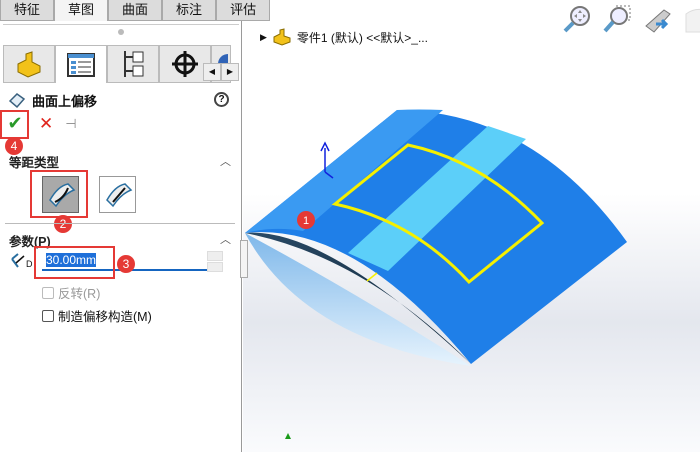 The image size is (700, 452). I want to click on highlight-box-offset-type, so click(59, 194).